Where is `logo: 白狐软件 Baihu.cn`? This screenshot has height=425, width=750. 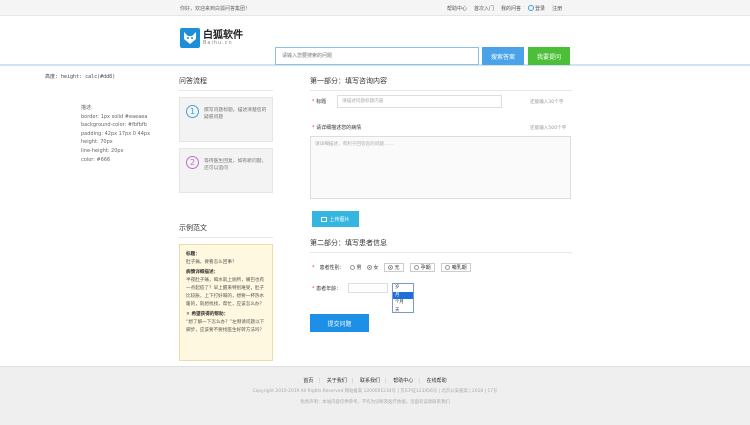
logo: 白狐软件 Baihu.cn is located at coordinates (211, 38).